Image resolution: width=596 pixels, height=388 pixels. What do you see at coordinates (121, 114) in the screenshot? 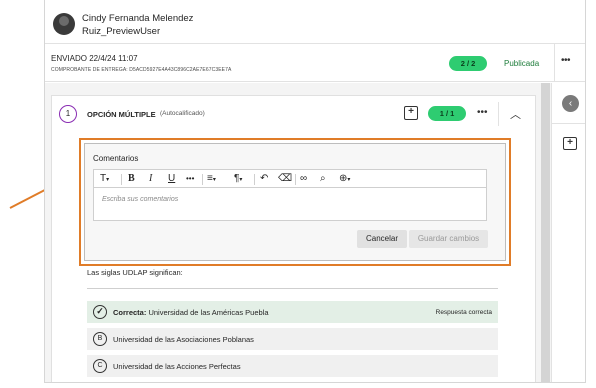
I see `question-title: OPCIÓN MÚLTIPLE` at bounding box center [121, 114].